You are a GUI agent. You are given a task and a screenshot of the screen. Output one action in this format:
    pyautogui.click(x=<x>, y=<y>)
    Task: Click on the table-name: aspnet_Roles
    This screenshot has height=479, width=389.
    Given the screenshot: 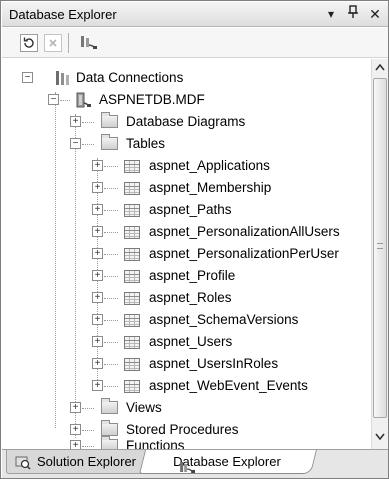 What is the action you would take?
    pyautogui.click(x=190, y=297)
    